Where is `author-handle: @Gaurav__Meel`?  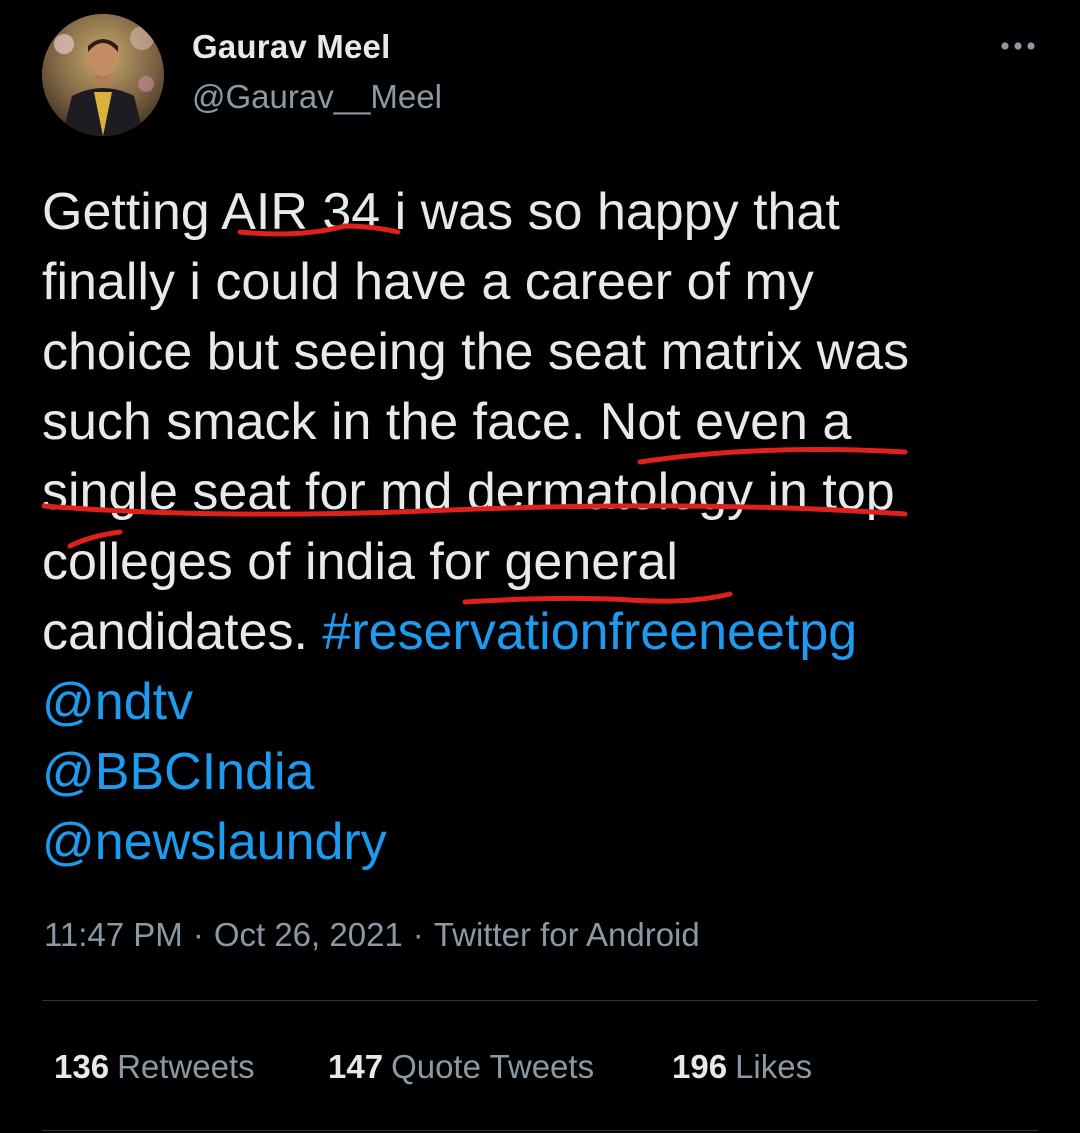
author-handle: @Gaurav__Meel is located at coordinates (317, 97).